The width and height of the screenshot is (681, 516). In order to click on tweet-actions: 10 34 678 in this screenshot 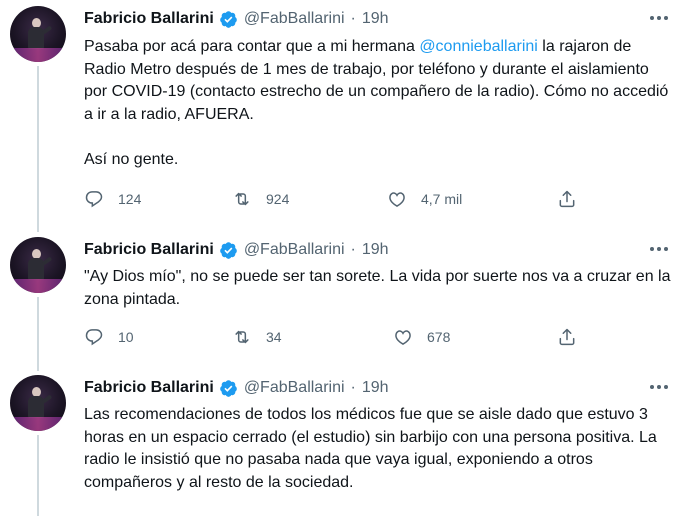, I will do `click(344, 337)`.